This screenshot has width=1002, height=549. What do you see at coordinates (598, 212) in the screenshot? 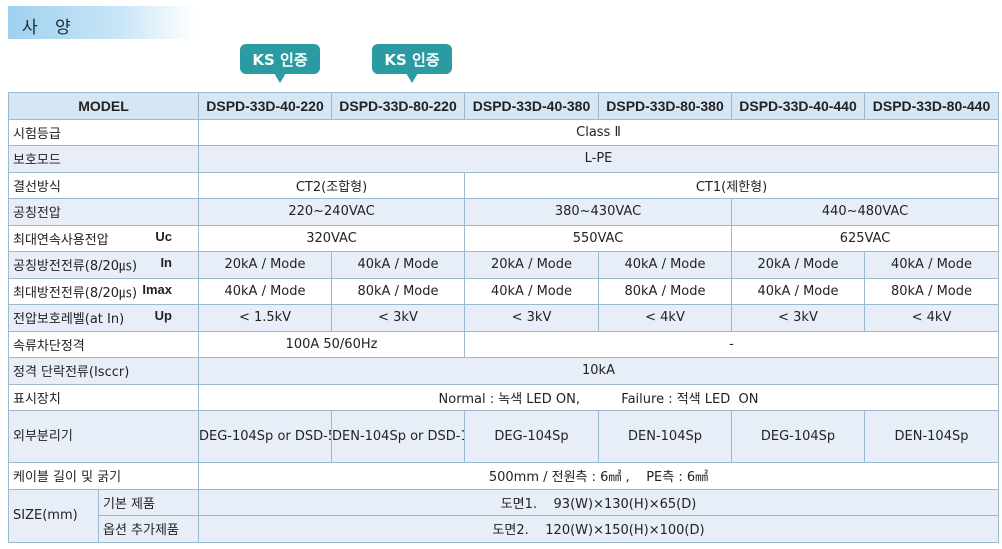
I see `cell-value: 380~430VAC` at bounding box center [598, 212].